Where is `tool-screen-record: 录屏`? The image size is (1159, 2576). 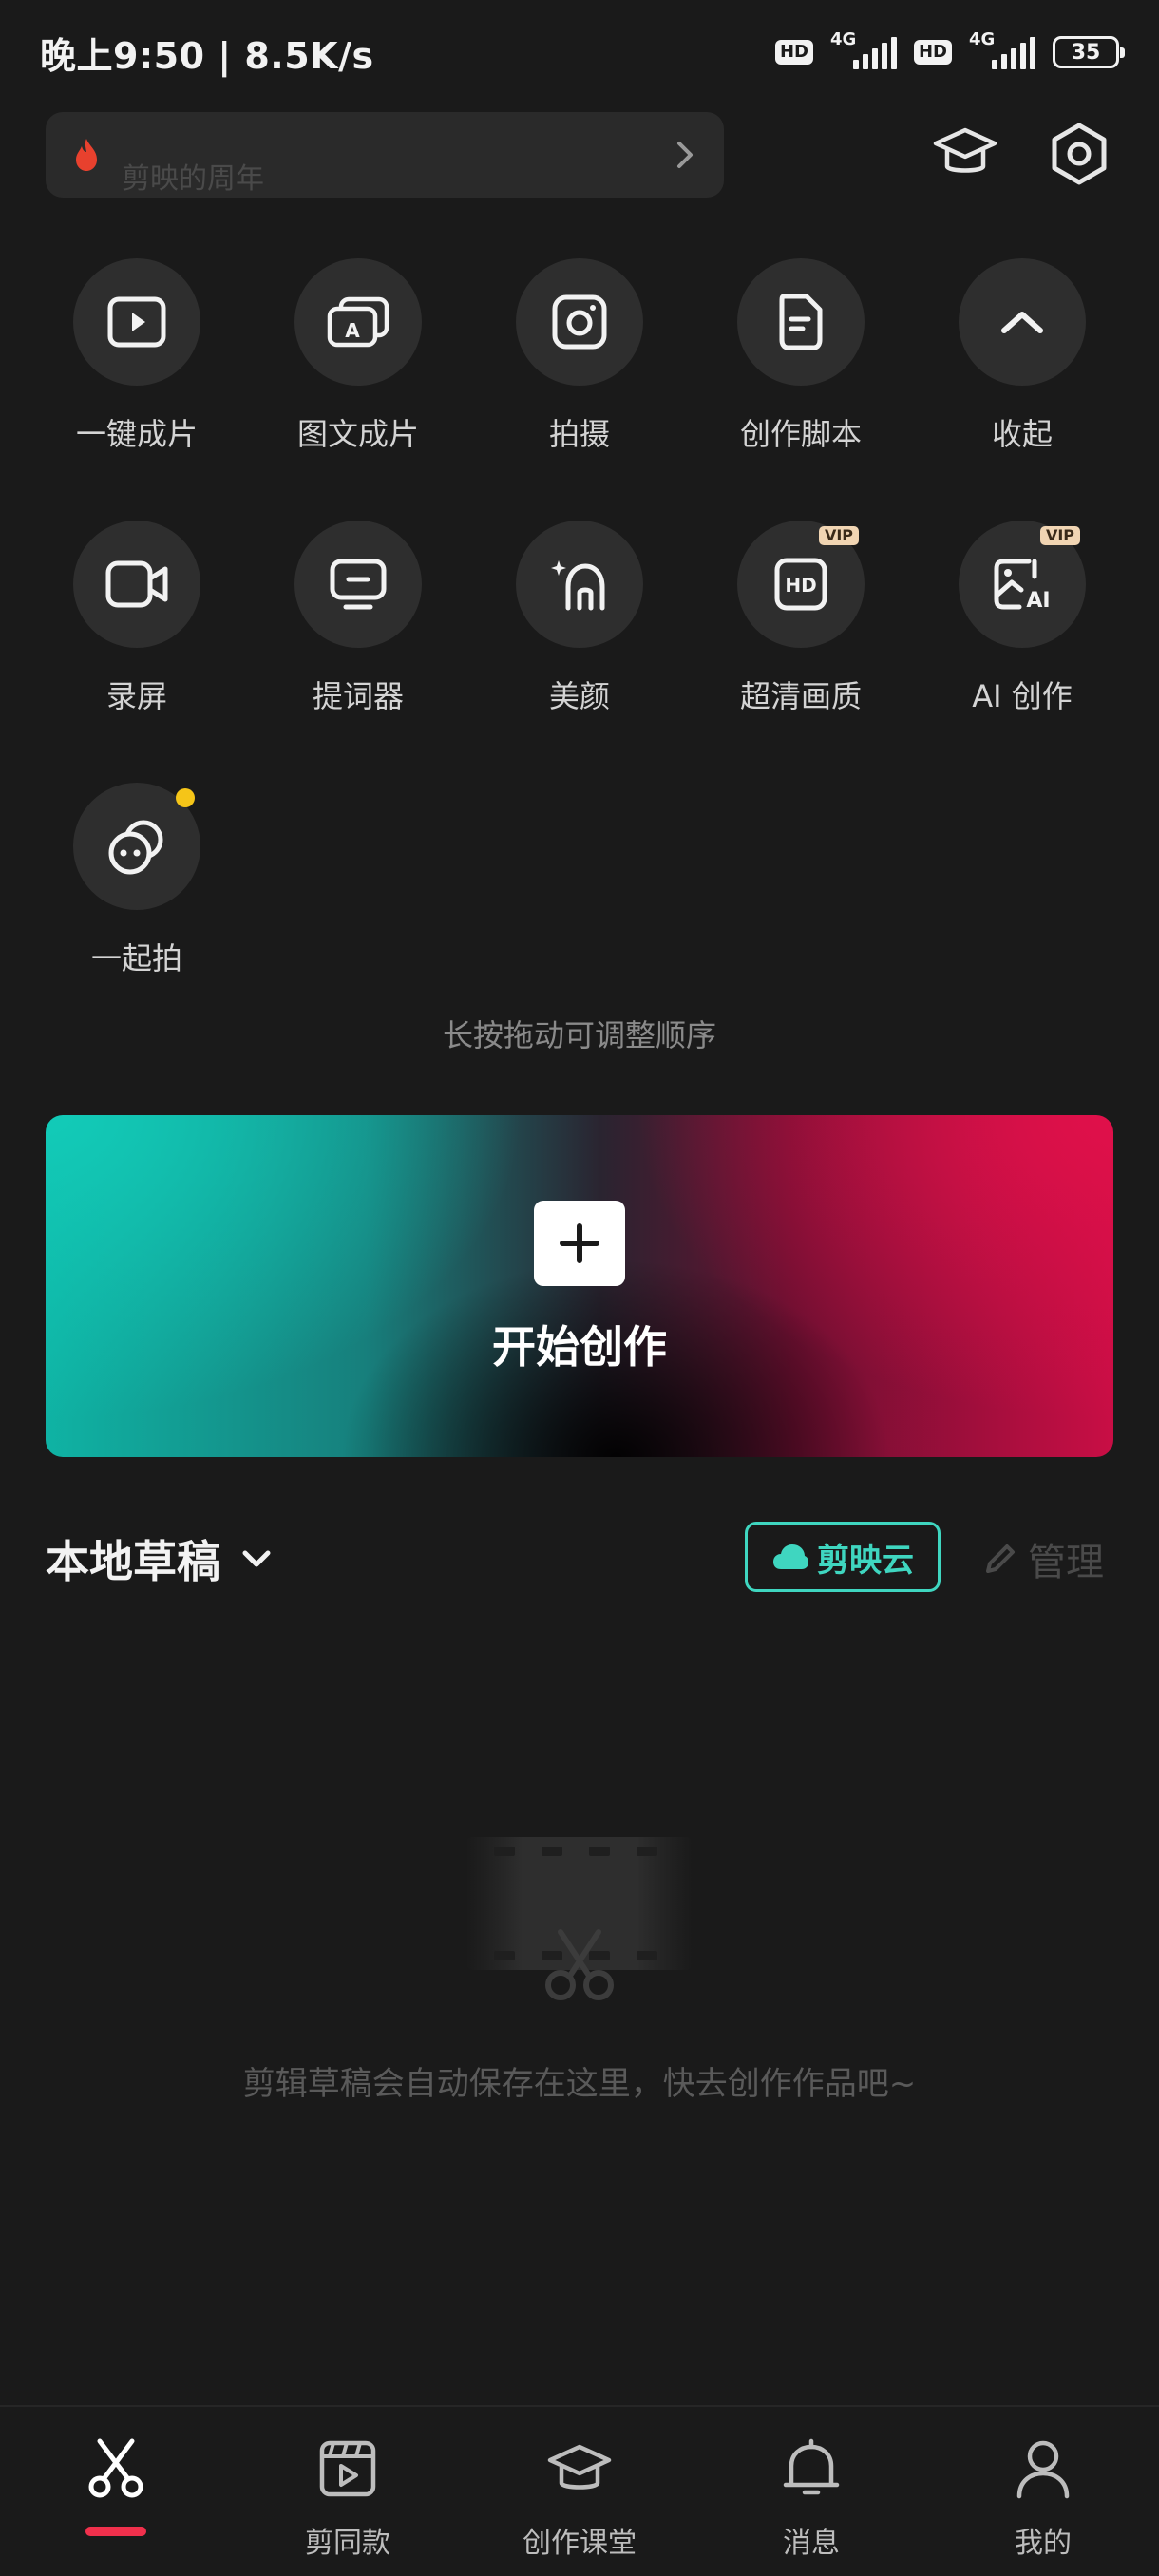
tool-screen-record: 录屏 is located at coordinates (137, 618).